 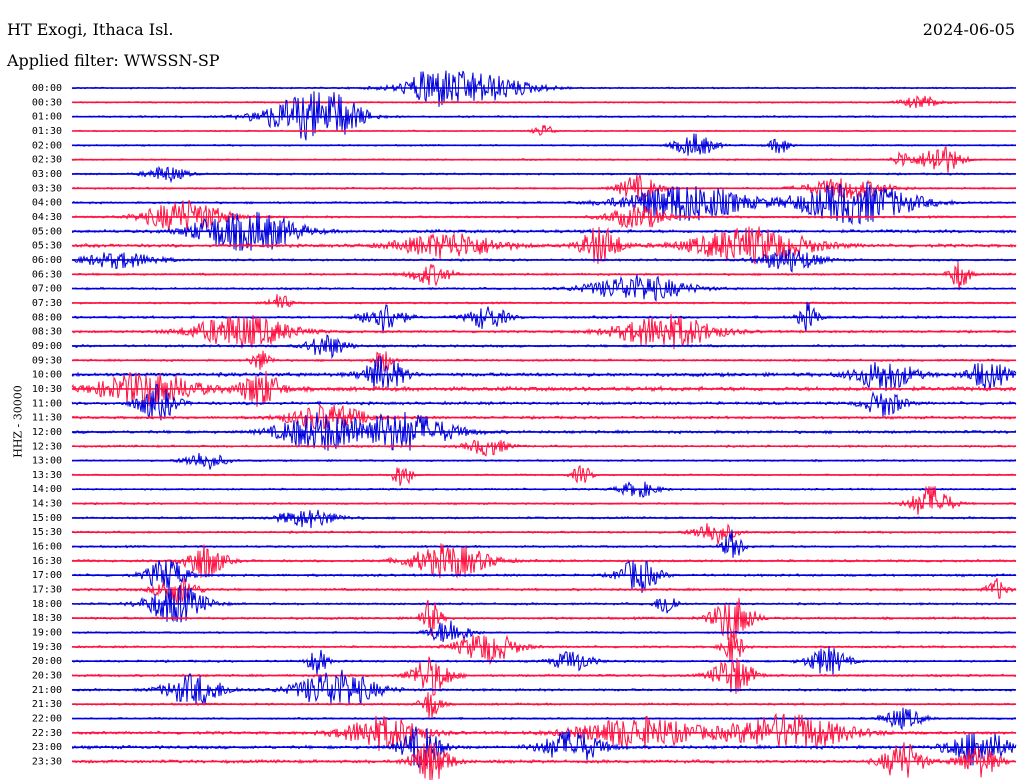 What do you see at coordinates (47, 747) in the screenshot?
I see `row-time-label: 23:00` at bounding box center [47, 747].